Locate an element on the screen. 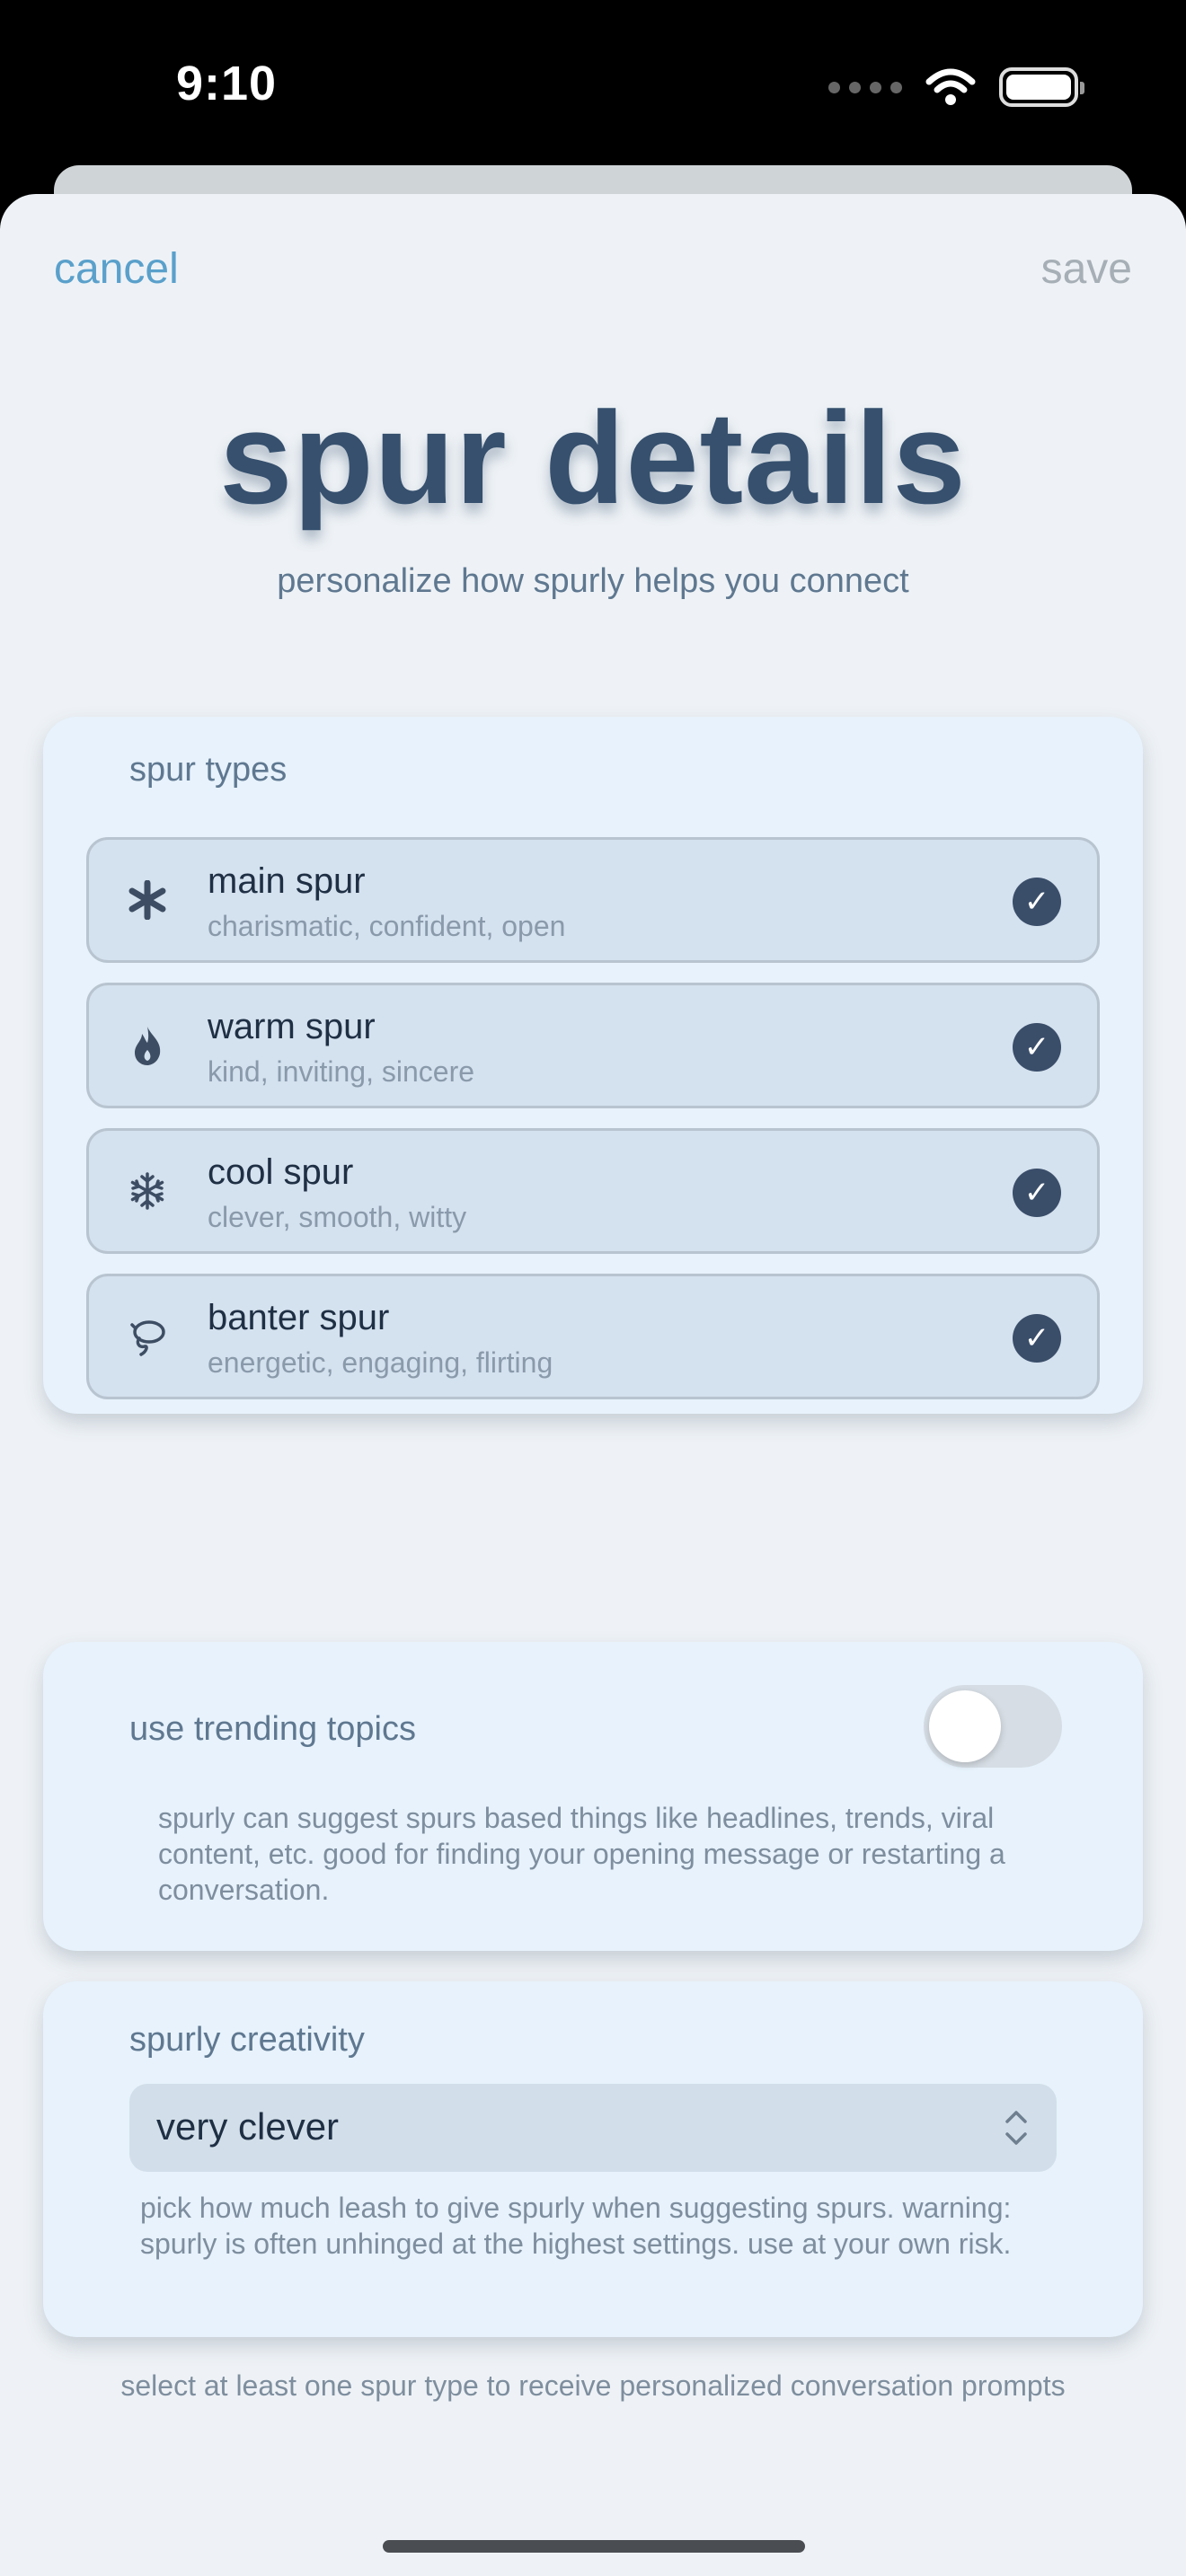 This screenshot has height=2576, width=1186. save-button: save is located at coordinates (1086, 269).